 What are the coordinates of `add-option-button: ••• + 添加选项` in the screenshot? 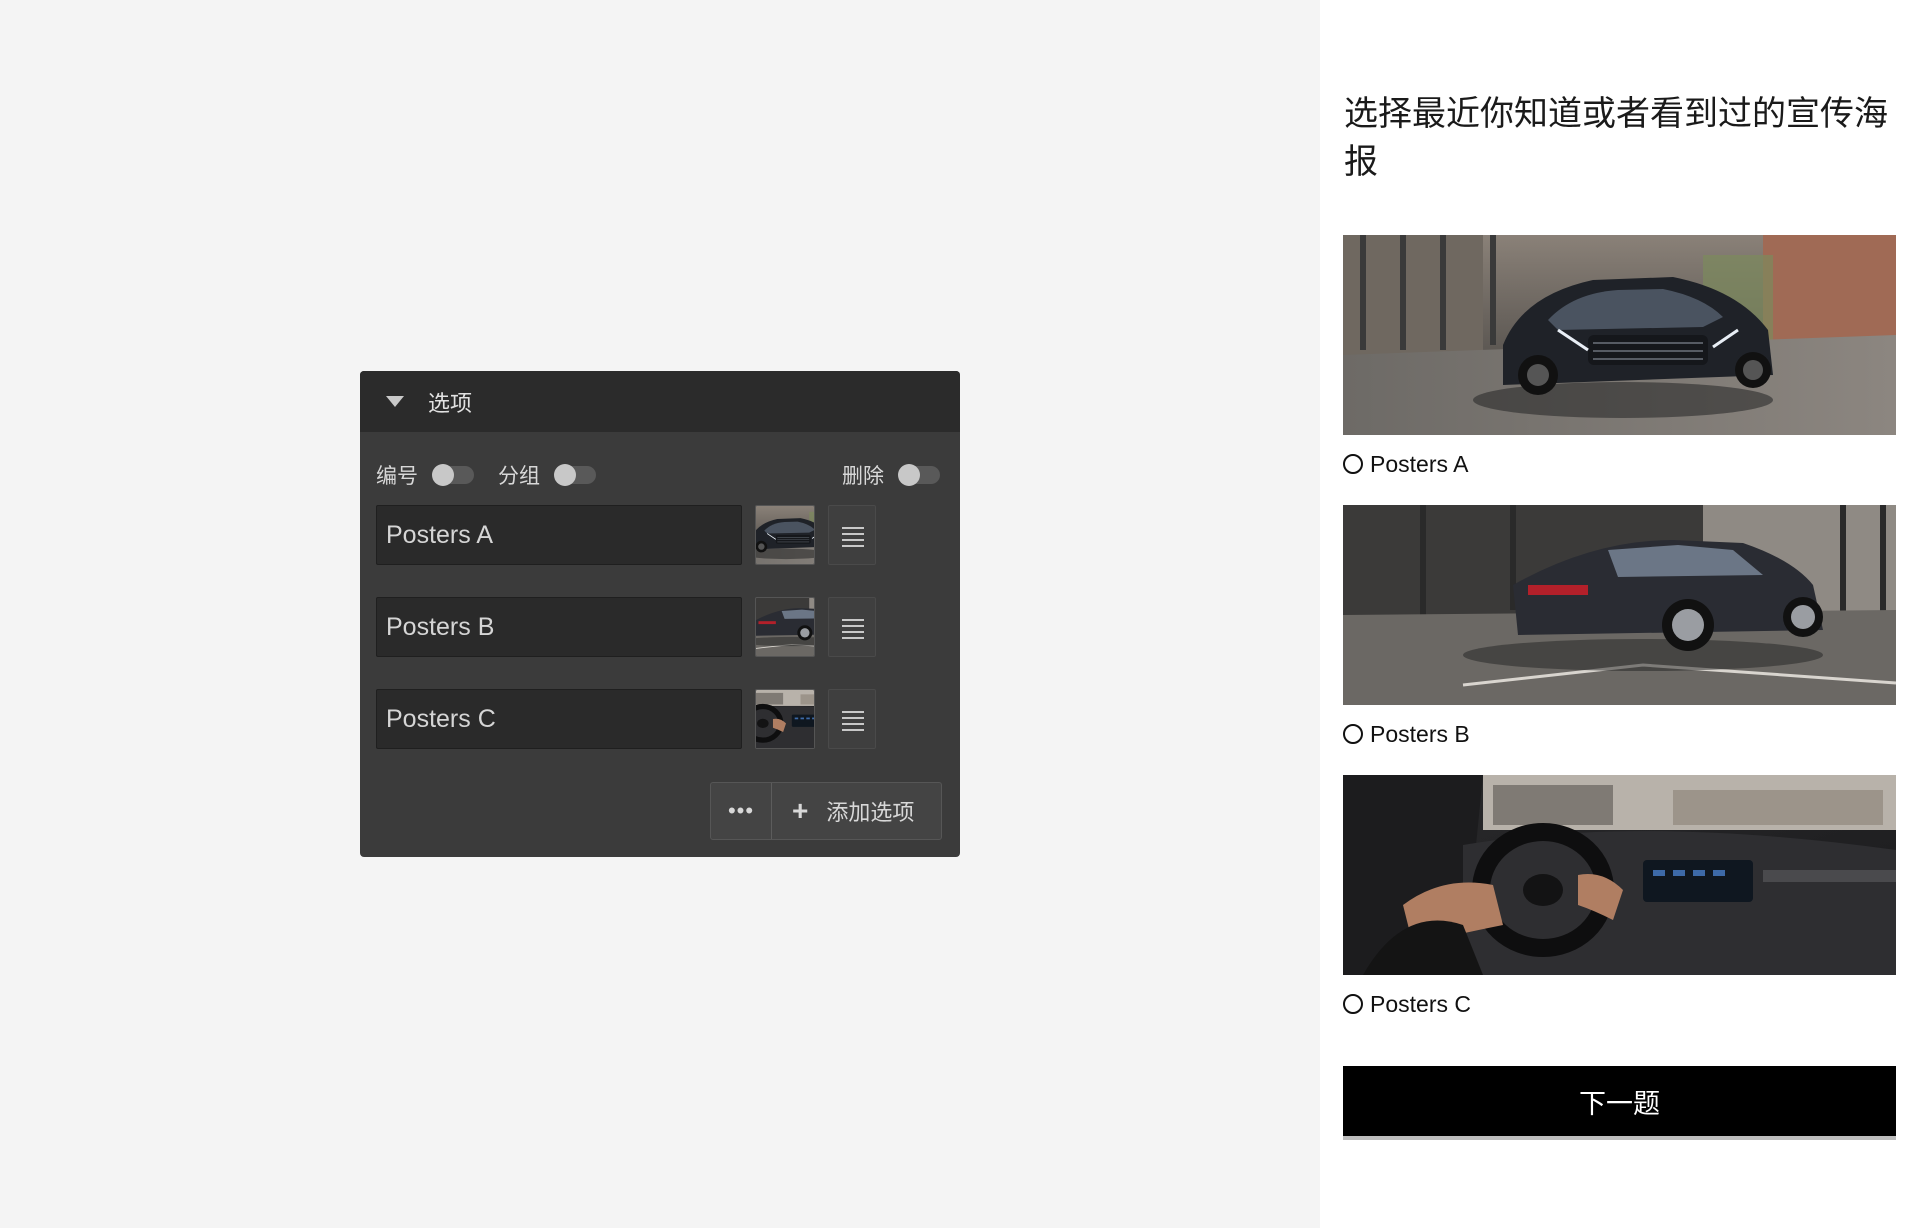 It's located at (826, 811).